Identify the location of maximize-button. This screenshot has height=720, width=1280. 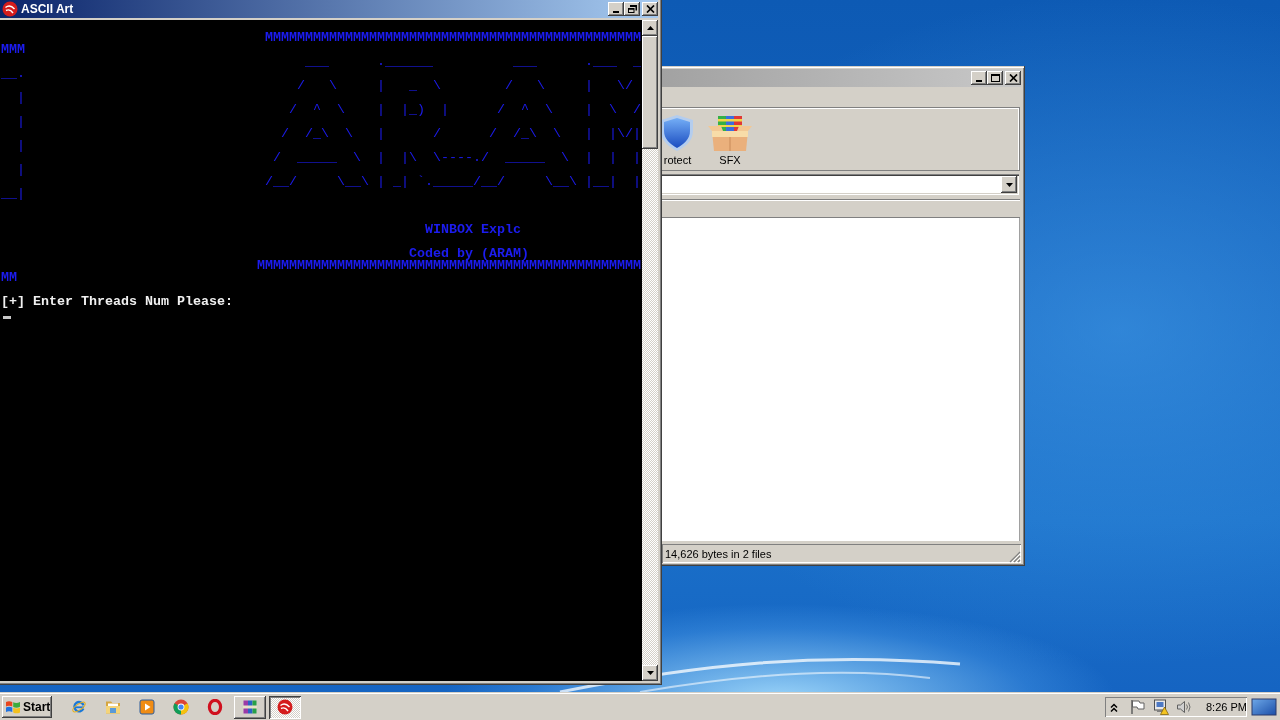
(995, 78).